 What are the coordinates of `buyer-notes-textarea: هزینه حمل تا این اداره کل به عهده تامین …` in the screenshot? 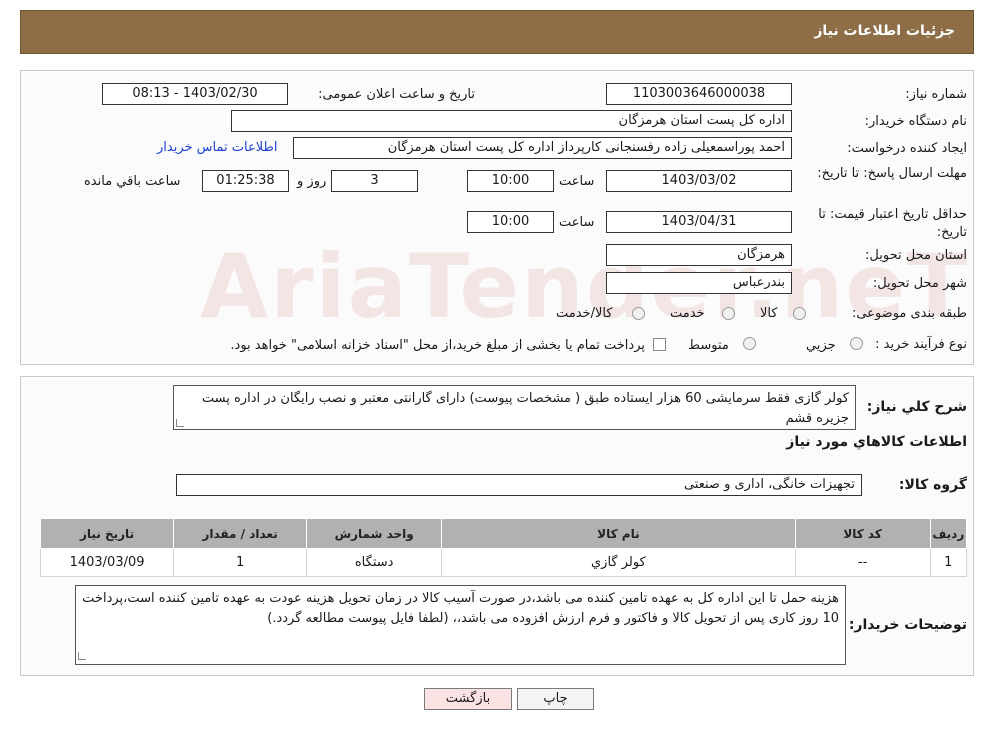 It's located at (460, 625).